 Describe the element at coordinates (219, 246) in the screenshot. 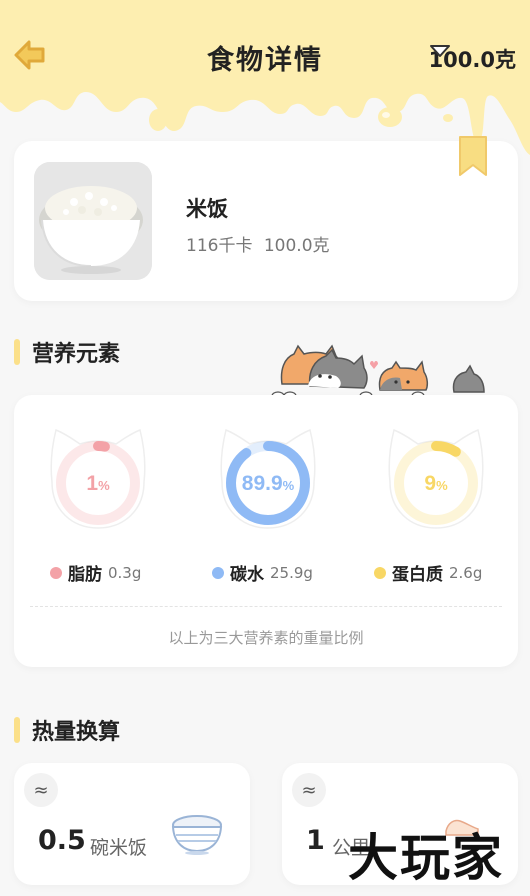

I see `food-calories: 116千卡` at that location.